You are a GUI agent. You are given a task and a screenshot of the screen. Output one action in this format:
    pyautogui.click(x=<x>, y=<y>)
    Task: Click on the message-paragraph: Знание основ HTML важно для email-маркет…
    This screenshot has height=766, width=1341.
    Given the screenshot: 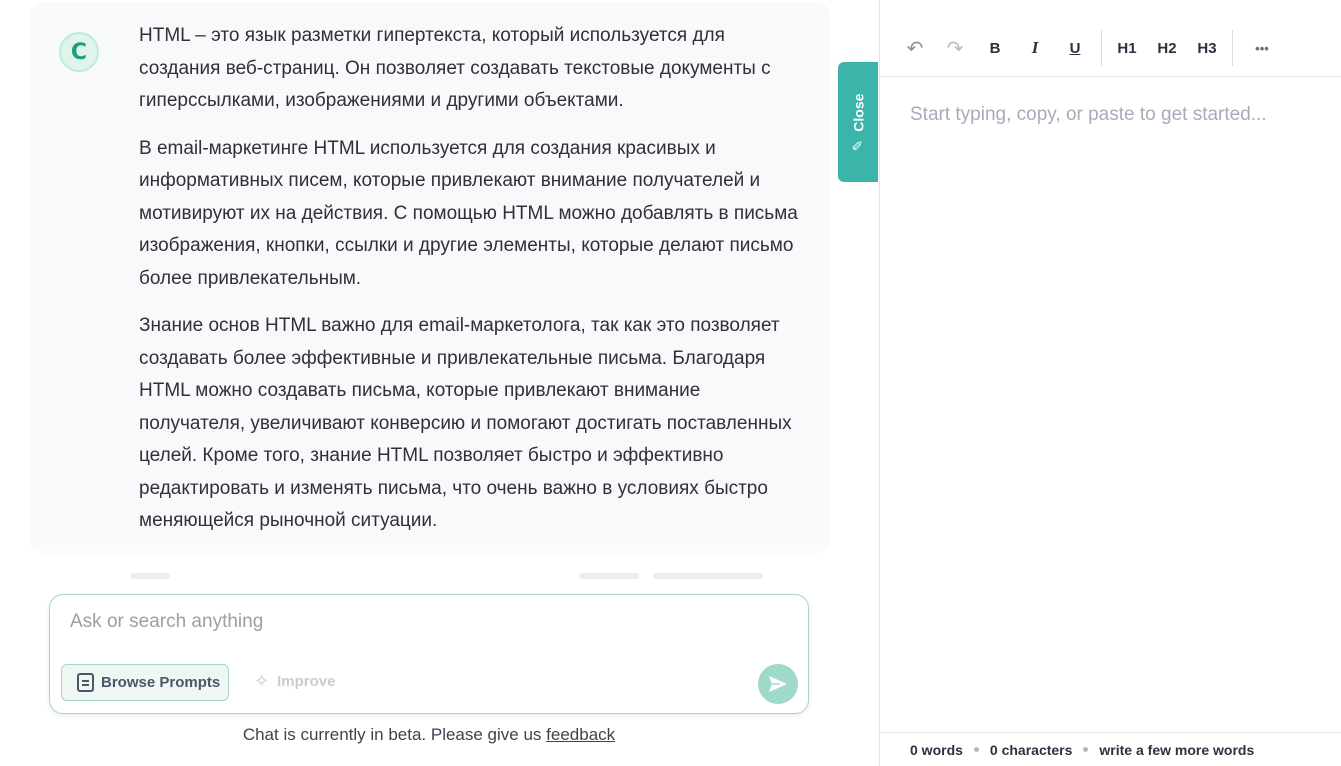 What is the action you would take?
    pyautogui.click(x=465, y=423)
    